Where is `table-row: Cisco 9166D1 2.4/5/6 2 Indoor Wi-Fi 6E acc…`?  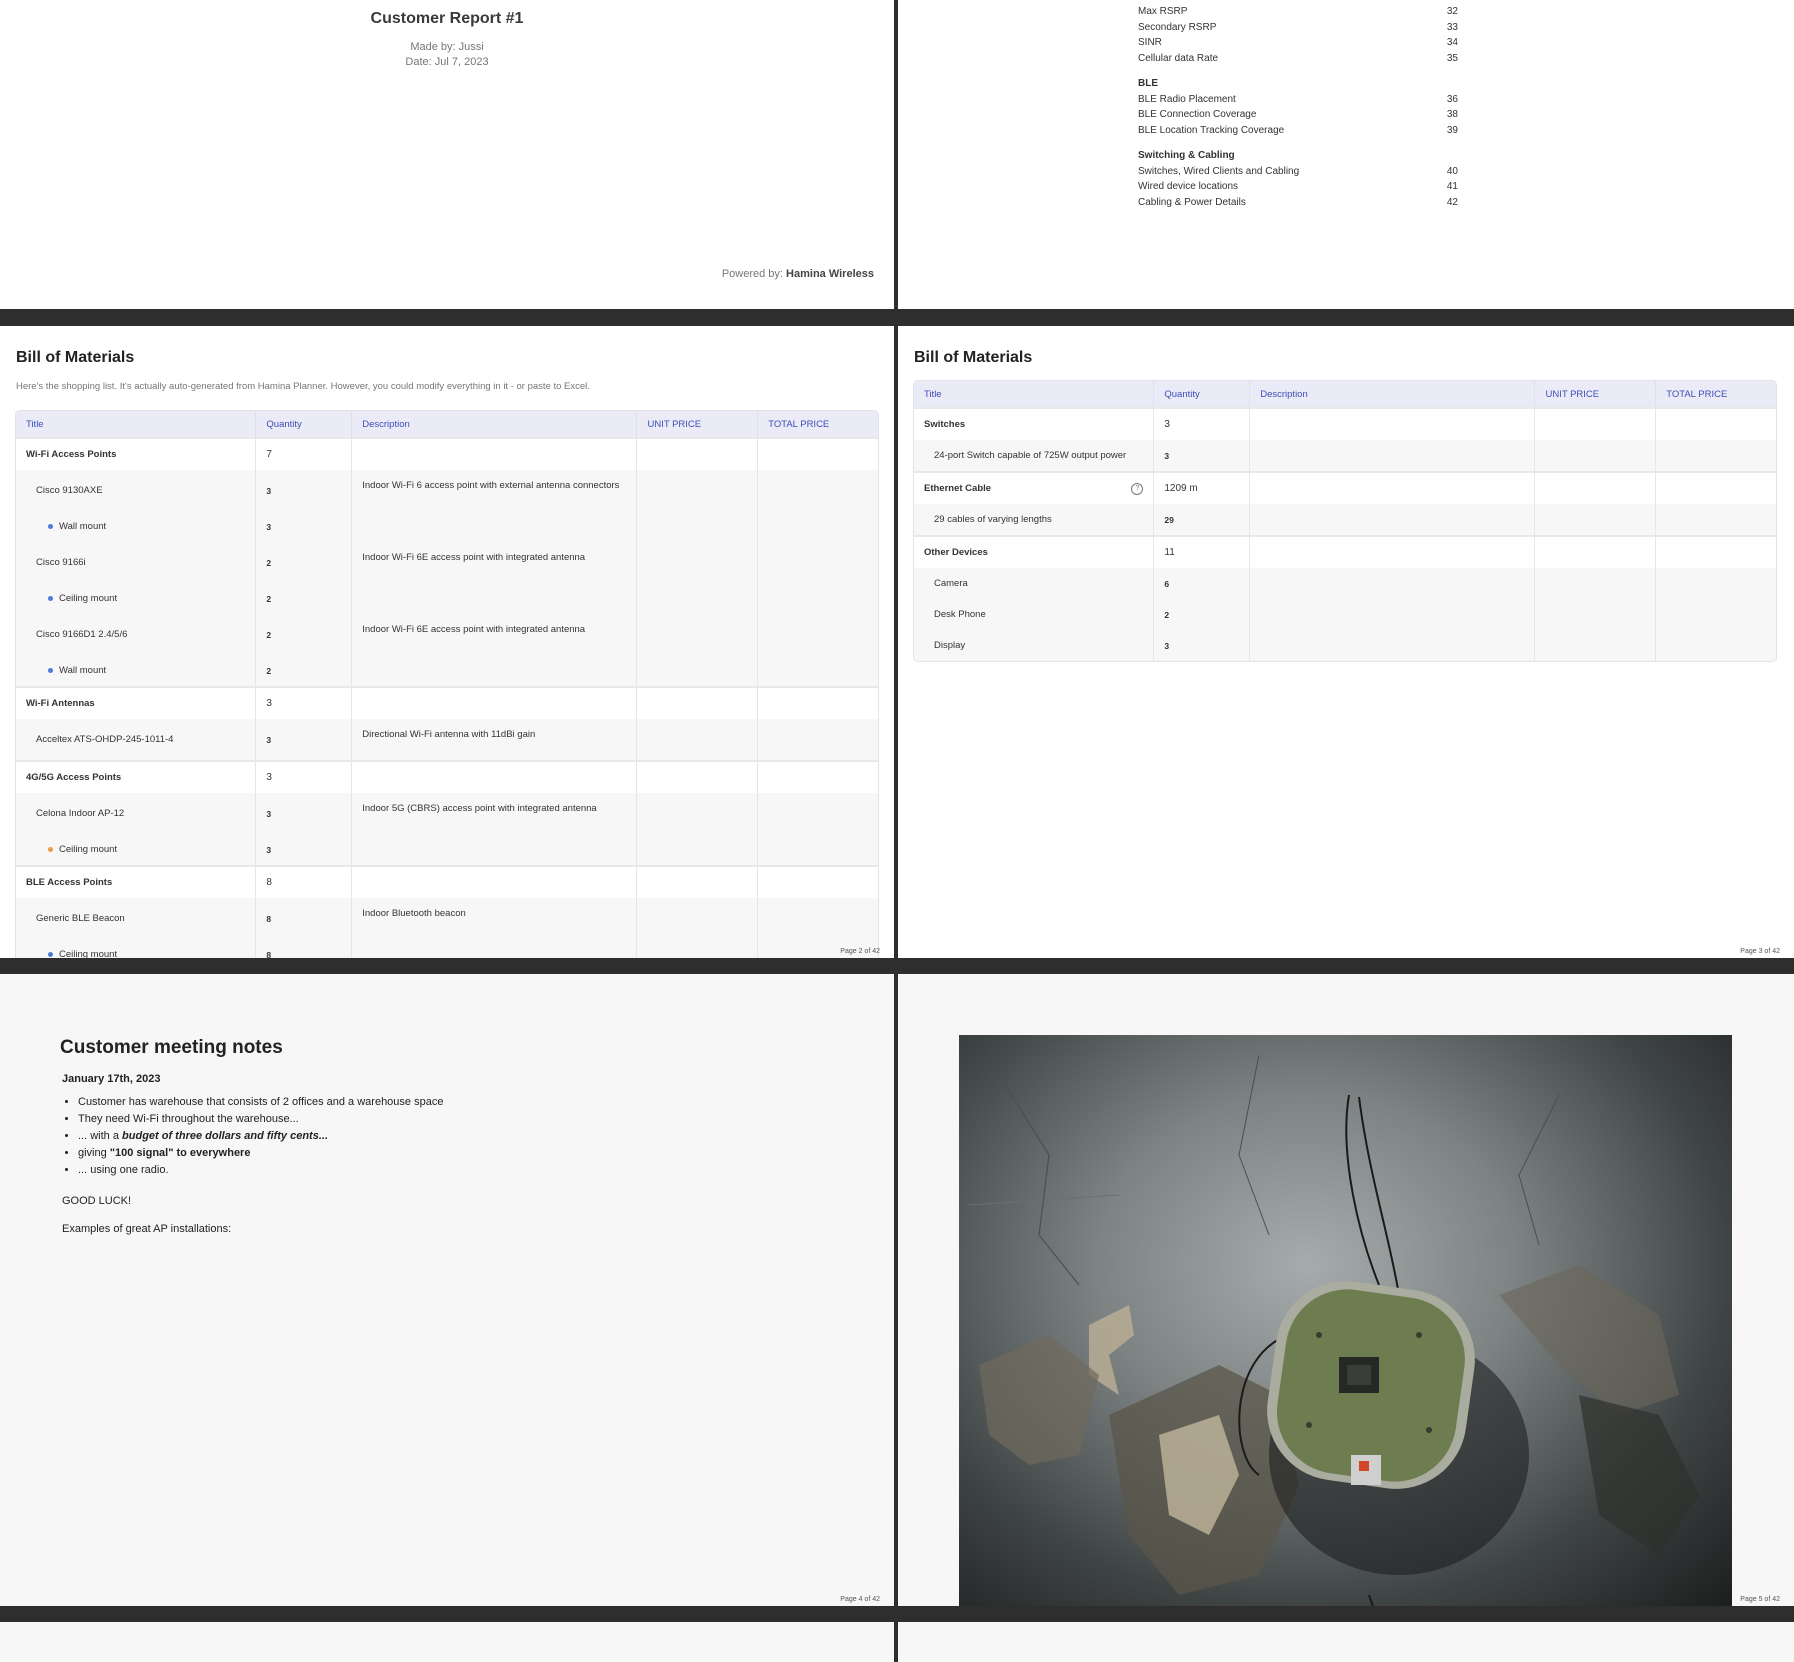
table-row: Cisco 9166D1 2.4/5/6 2 Indoor Wi-Fi 6E acc… is located at coordinates (447, 634).